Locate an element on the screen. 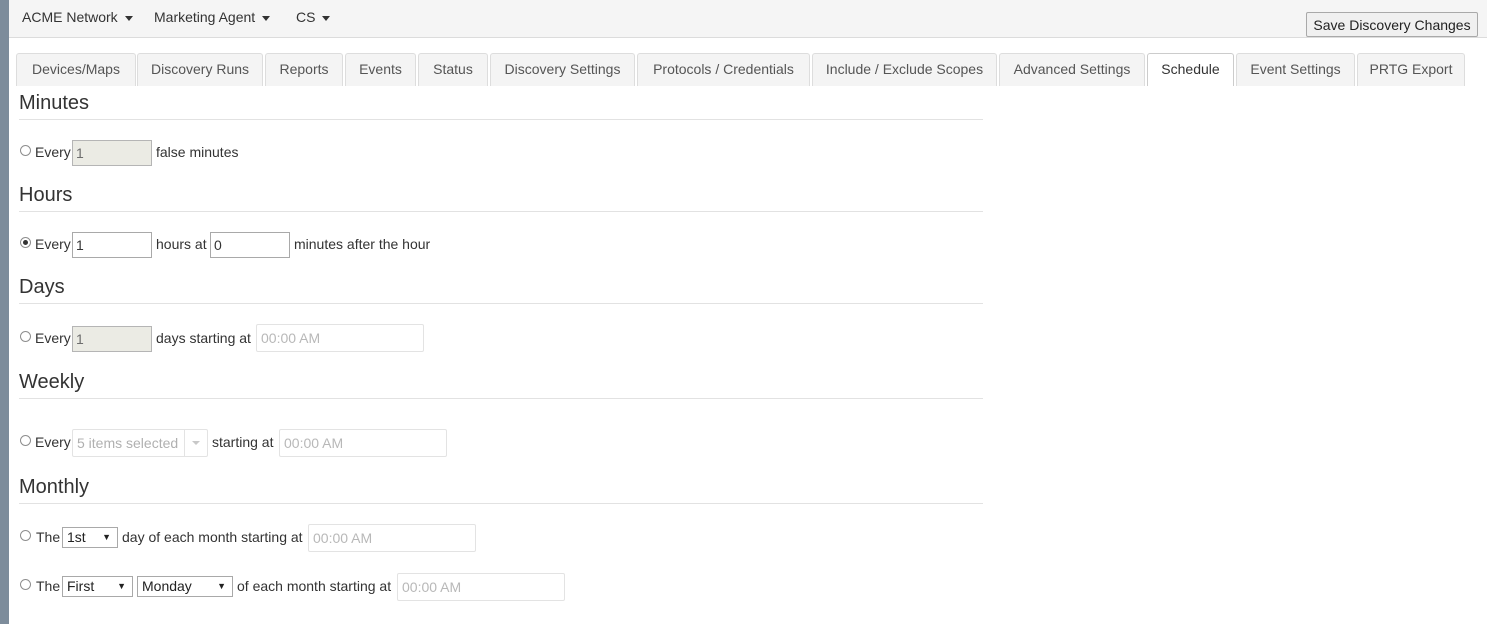 The image size is (1487, 624). monthly-weekday-mid-label: of each month starting at is located at coordinates (314, 586).